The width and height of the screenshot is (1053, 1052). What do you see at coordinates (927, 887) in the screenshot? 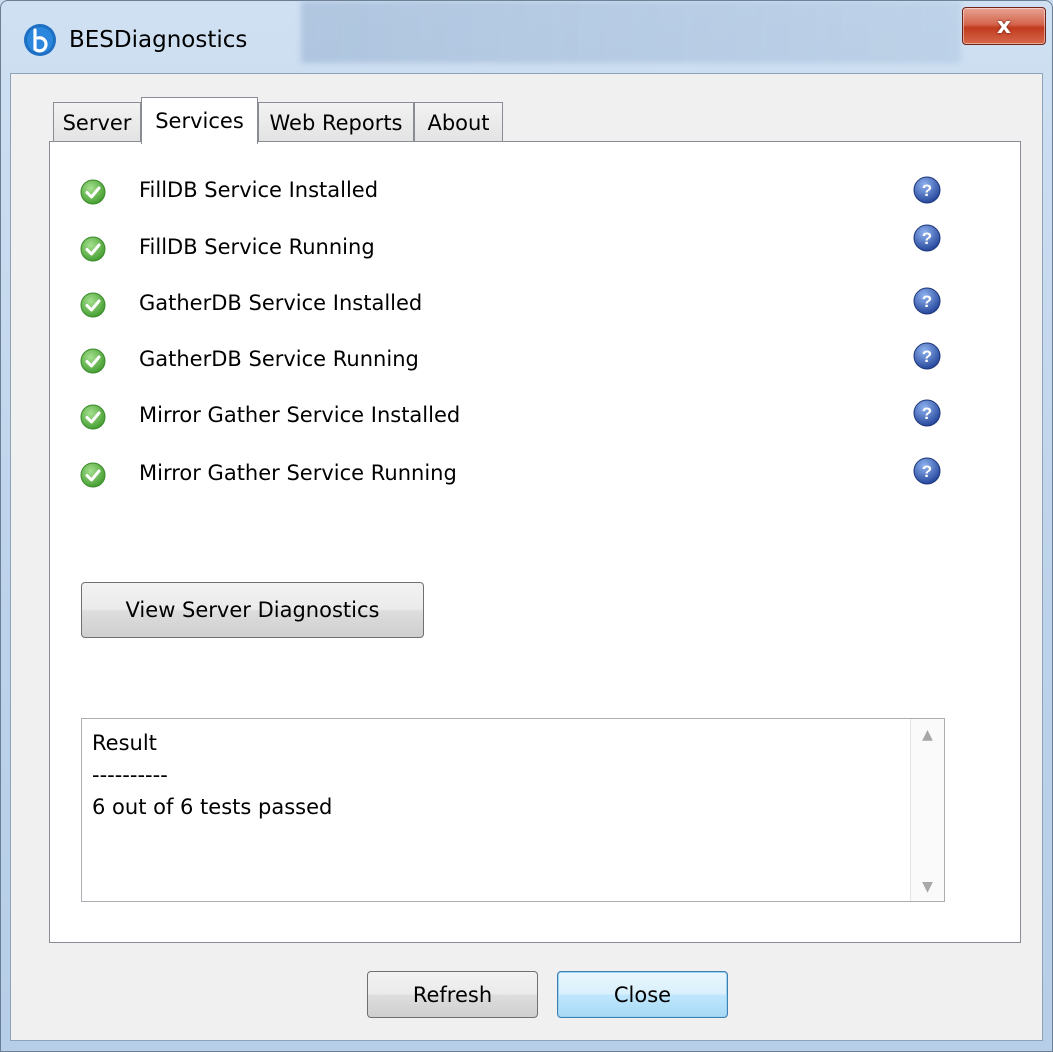
I see `scroll-down-arrow-icon: ▼` at bounding box center [927, 887].